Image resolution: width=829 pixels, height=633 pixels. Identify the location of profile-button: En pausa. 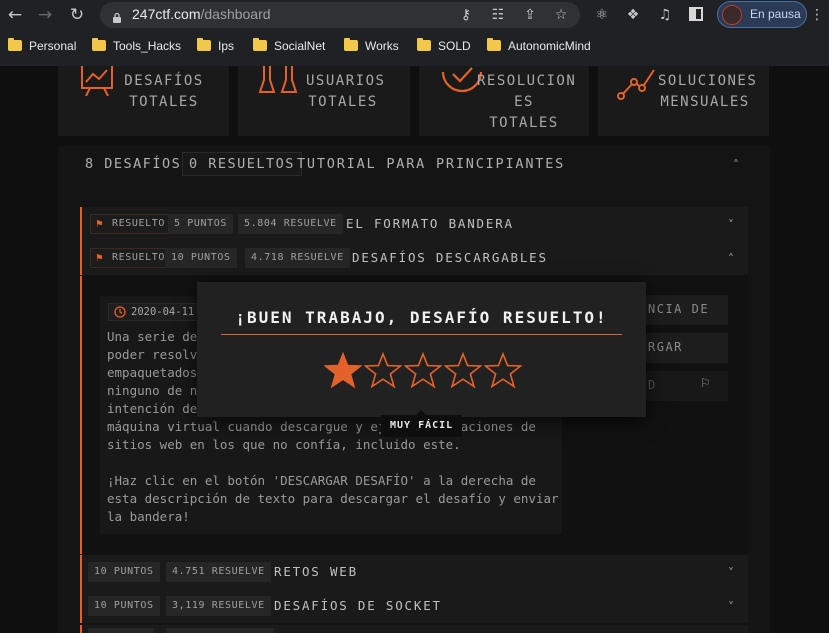
(762, 14).